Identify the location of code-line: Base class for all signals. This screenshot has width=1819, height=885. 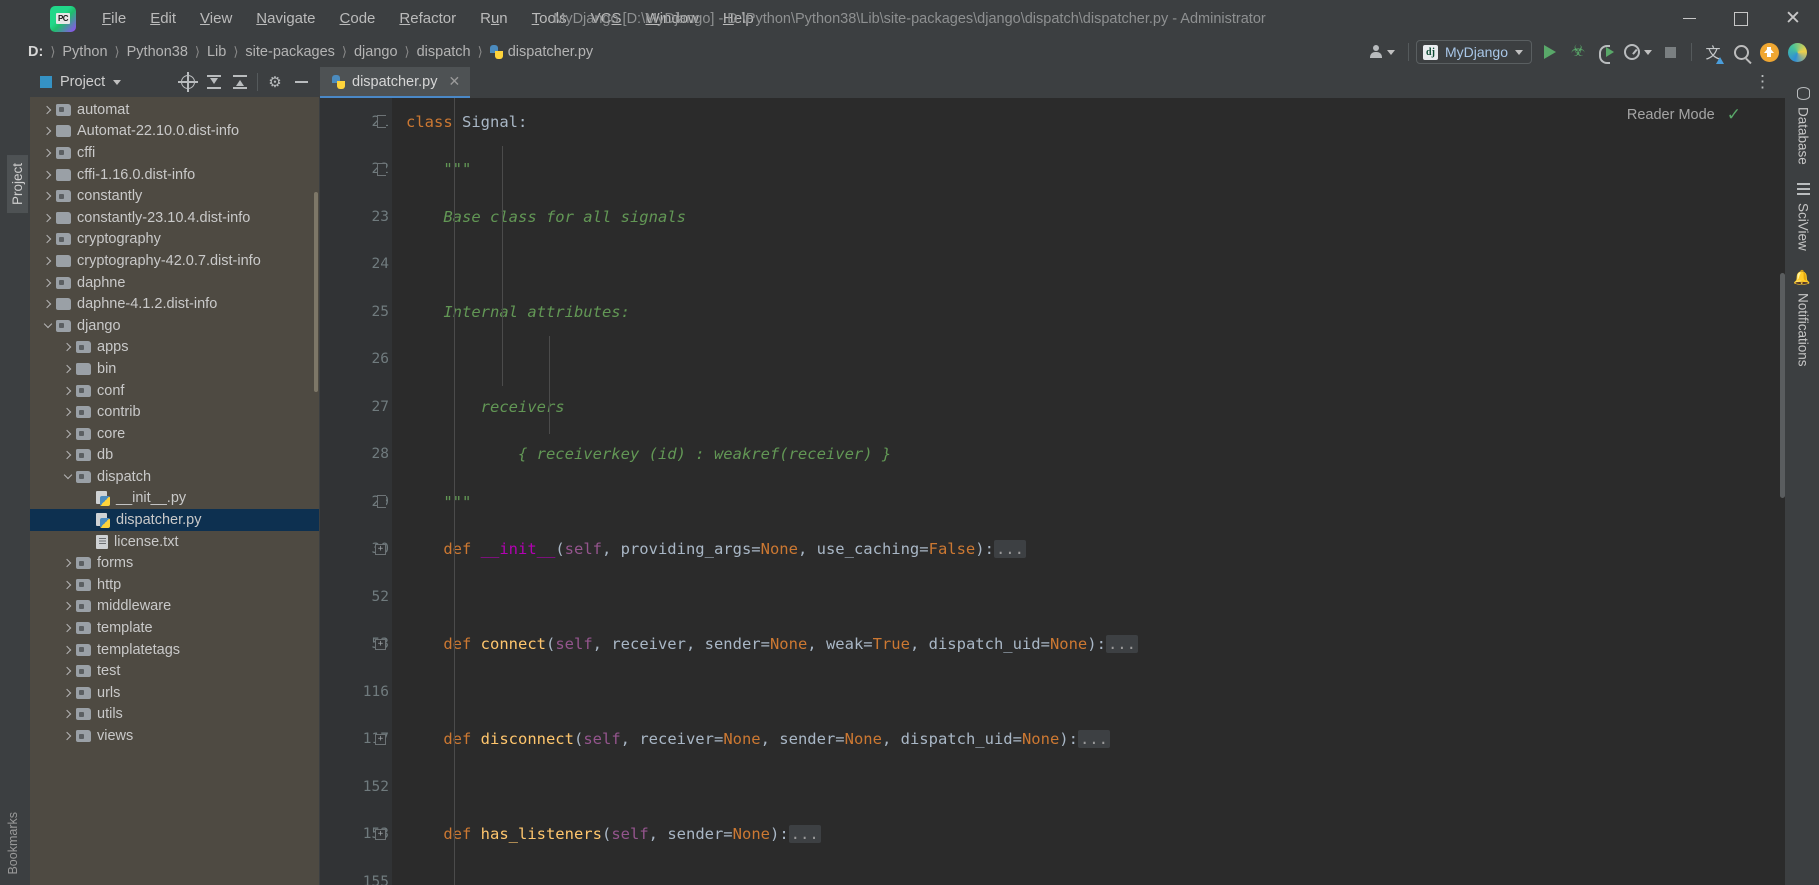
(1089, 217).